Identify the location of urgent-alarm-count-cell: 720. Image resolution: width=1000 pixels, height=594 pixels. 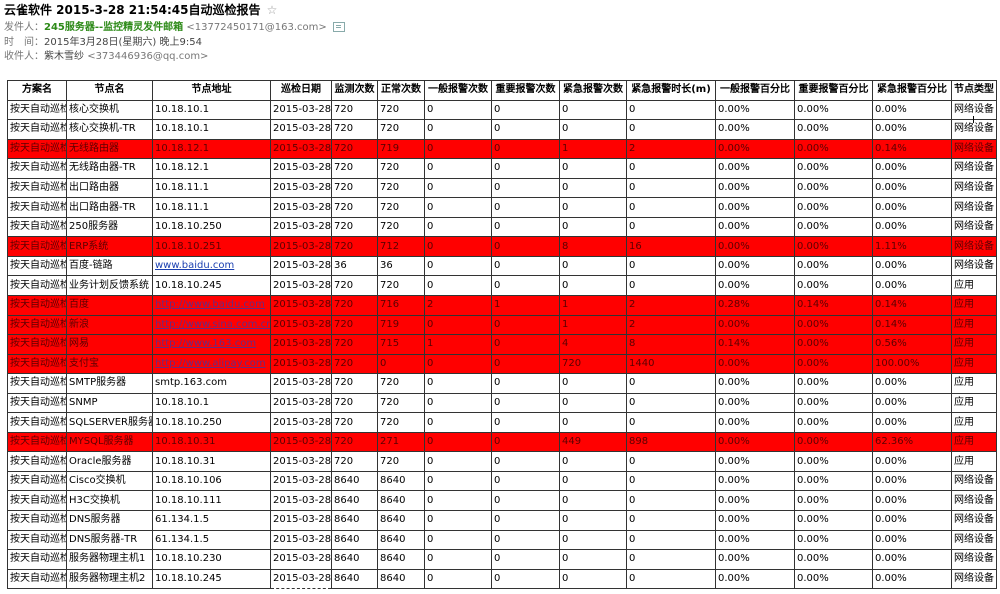
(593, 364).